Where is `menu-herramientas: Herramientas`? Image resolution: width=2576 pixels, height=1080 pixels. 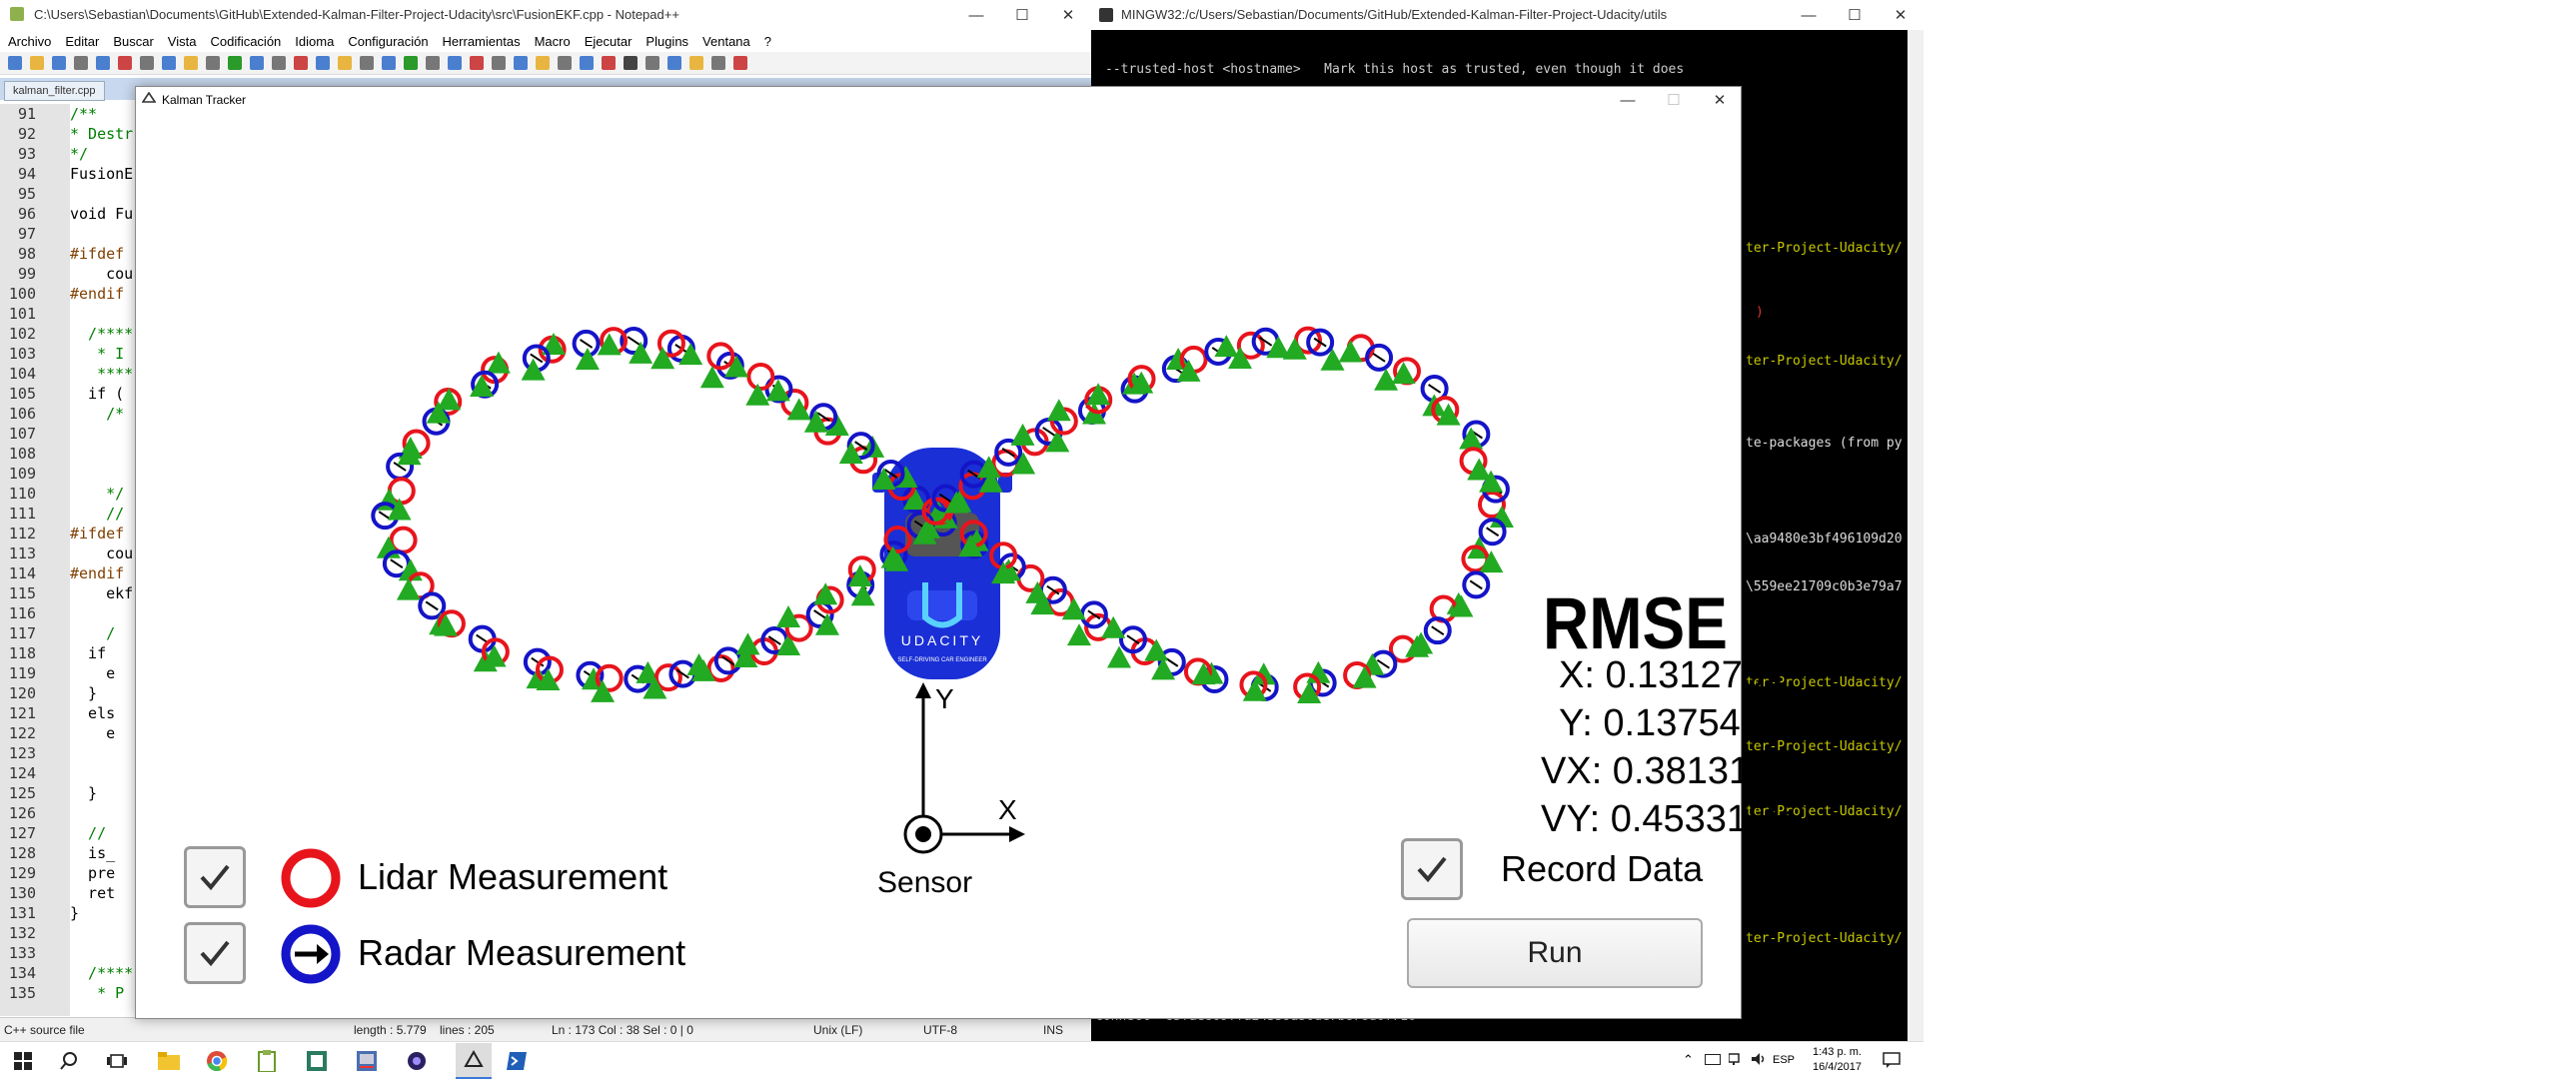
menu-herramientas: Herramientas is located at coordinates (482, 41).